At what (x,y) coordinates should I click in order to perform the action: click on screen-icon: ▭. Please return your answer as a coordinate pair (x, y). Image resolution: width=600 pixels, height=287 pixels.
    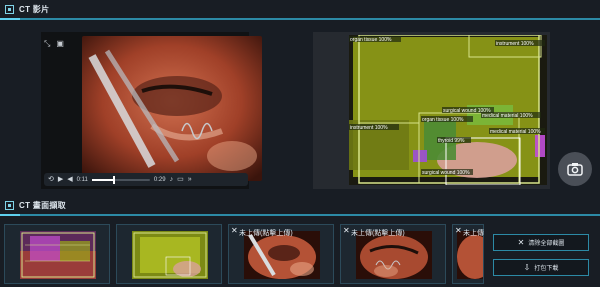
    Looking at the image, I should click on (180, 179).